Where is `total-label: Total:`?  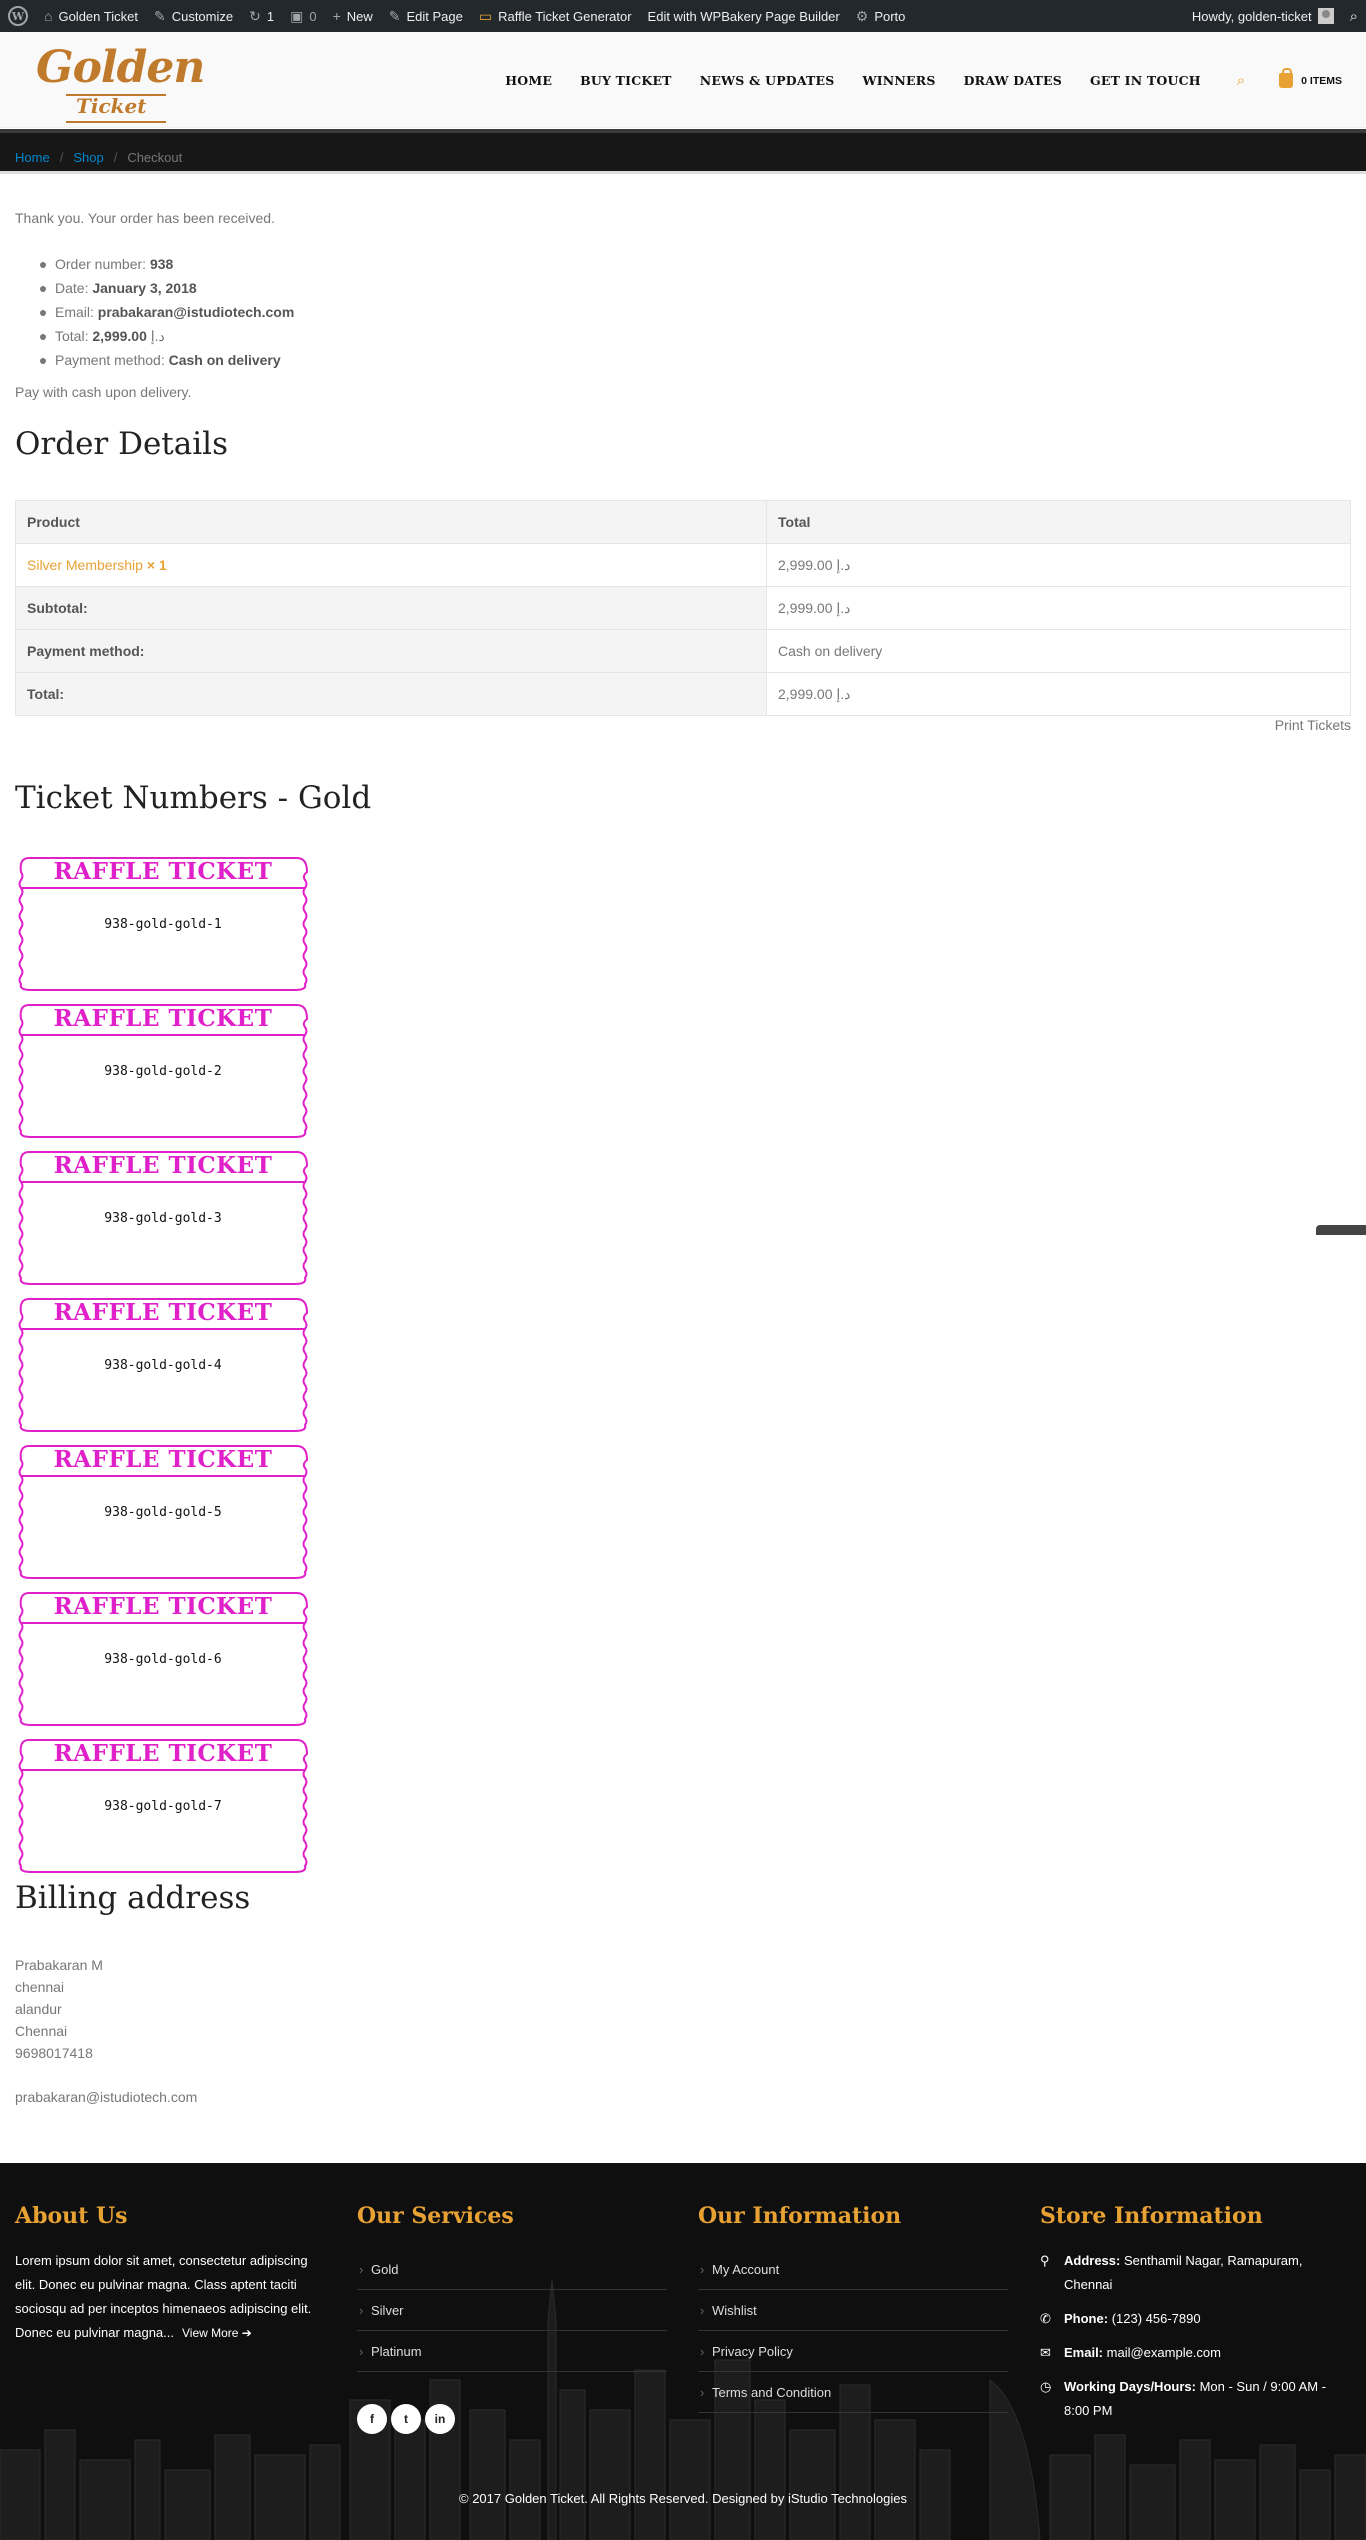 total-label: Total: is located at coordinates (391, 694).